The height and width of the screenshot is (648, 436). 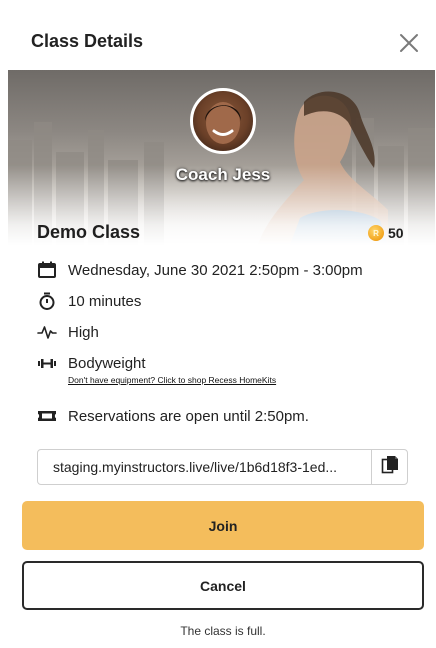 I want to click on calendar-icon, so click(x=47, y=270).